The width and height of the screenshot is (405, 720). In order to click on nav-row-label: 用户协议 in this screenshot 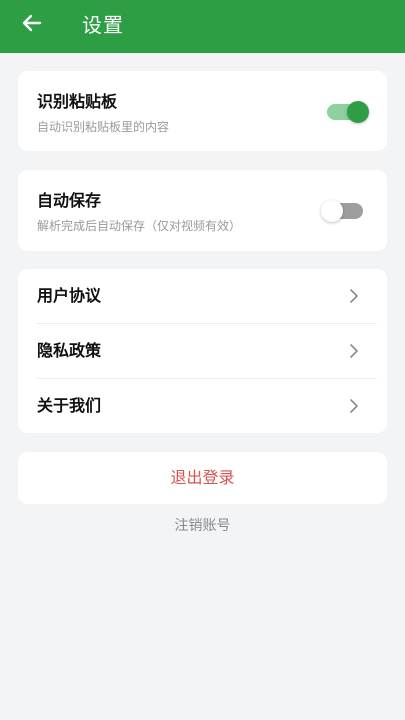, I will do `click(69, 295)`.